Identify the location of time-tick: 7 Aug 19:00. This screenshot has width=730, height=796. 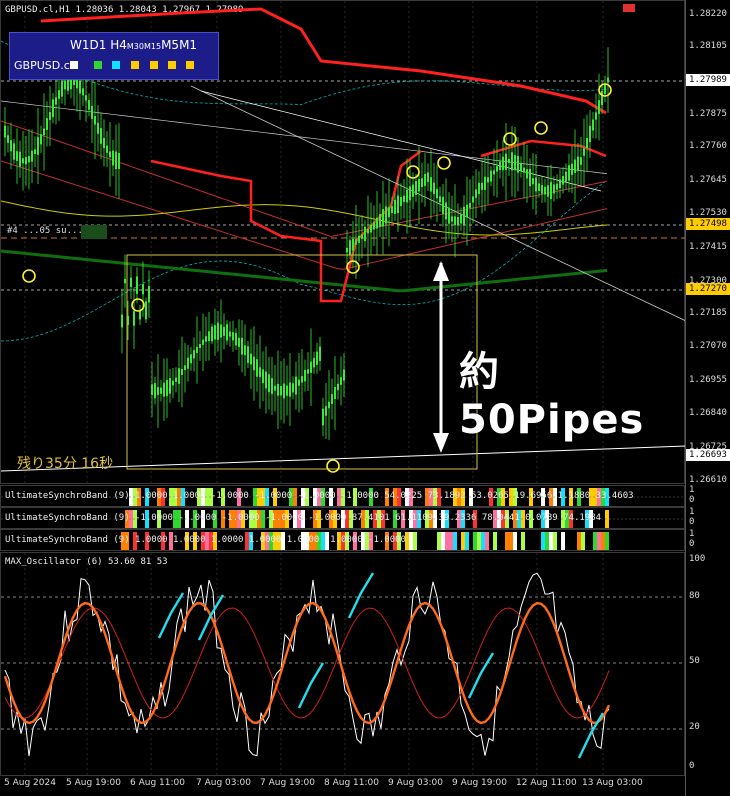
(287, 783).